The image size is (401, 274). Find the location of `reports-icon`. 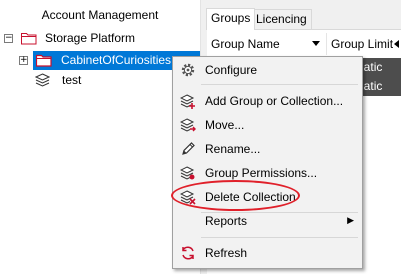

reports-icon is located at coordinates (188, 221).